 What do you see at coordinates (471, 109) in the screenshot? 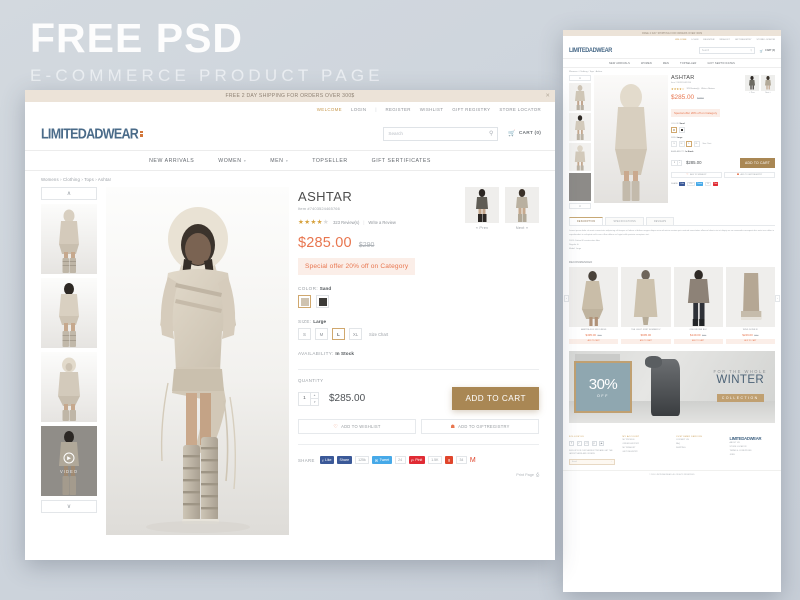
I see `util-gift-registry: GIFT REGISTRY` at bounding box center [471, 109].